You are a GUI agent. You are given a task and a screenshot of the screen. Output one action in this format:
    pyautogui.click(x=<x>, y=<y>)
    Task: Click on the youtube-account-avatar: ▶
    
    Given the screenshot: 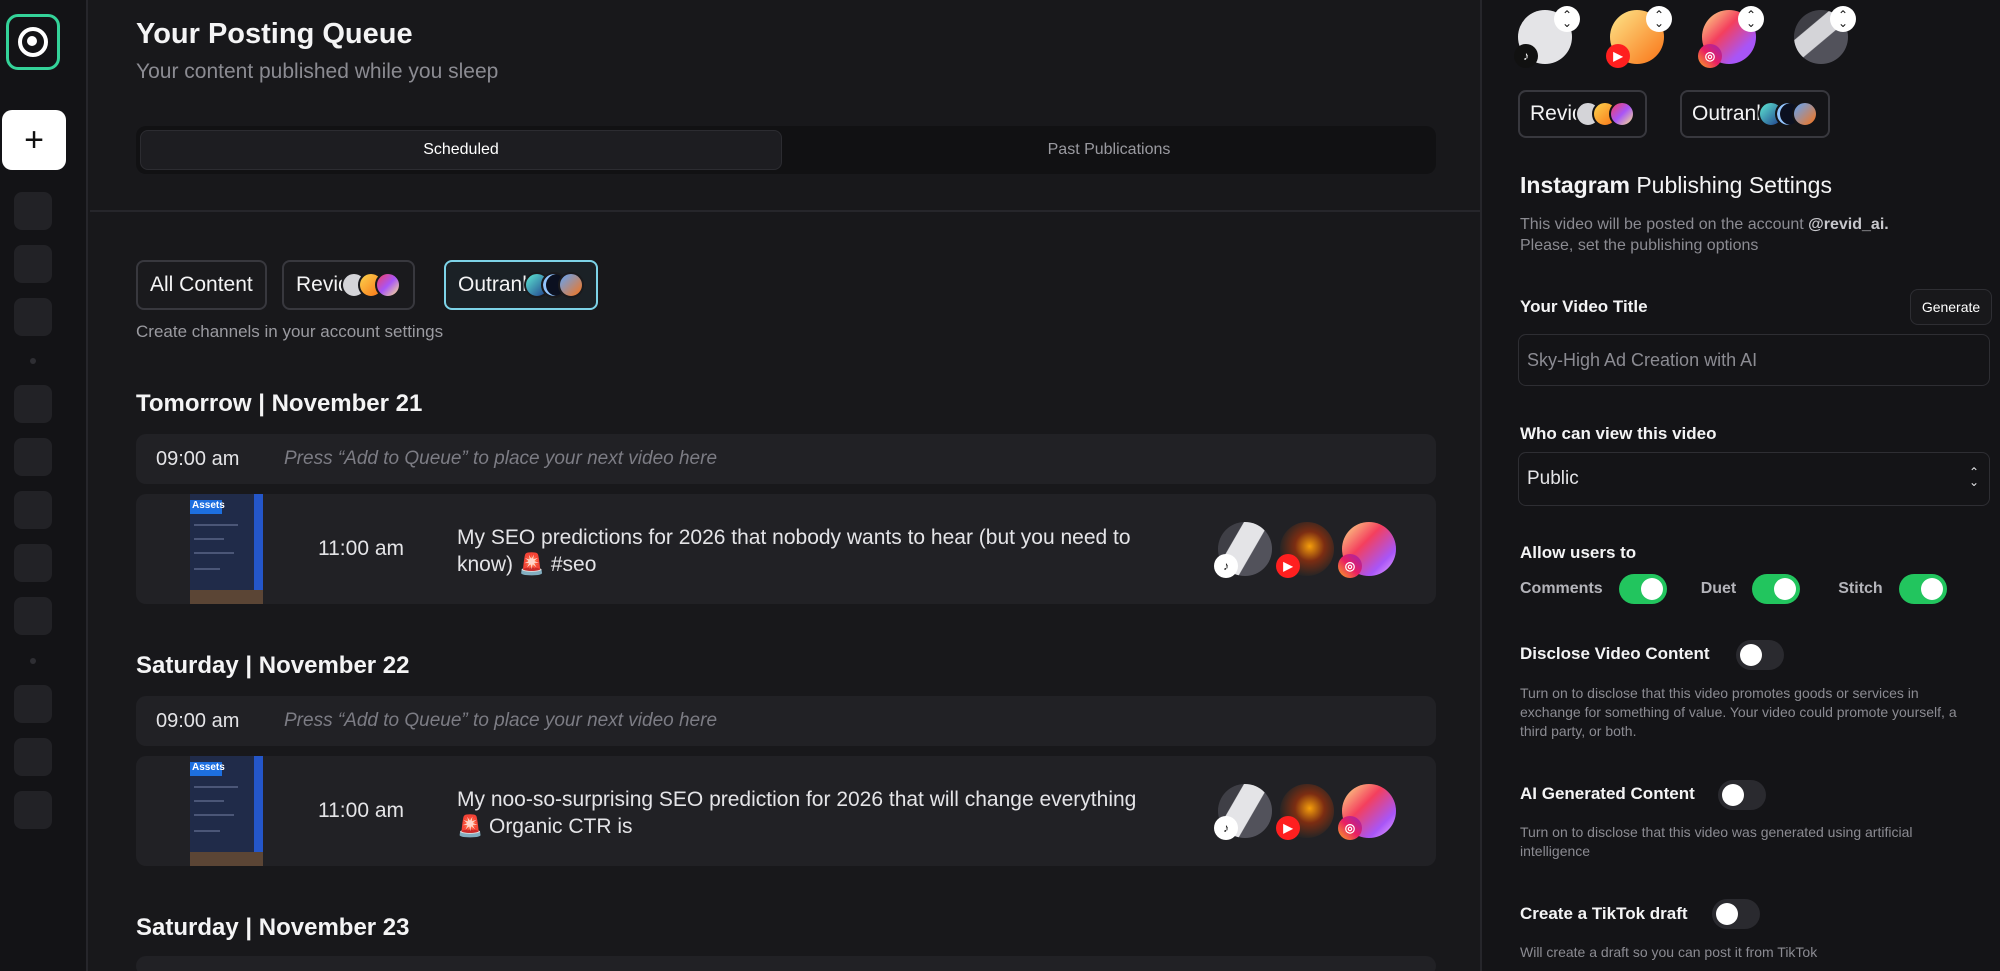 What is the action you would take?
    pyautogui.click(x=1305, y=550)
    